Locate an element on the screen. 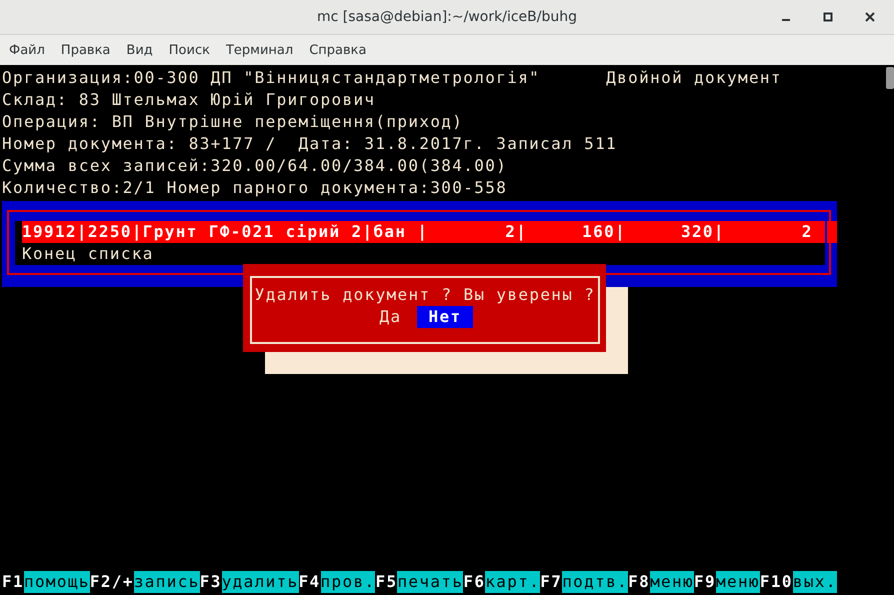 The width and height of the screenshot is (894, 595). function-key: F10 is located at coordinates (776, 582).